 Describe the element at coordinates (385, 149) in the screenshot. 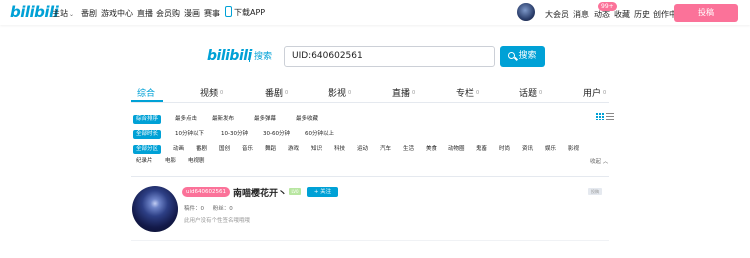

I see `filter-zone: 汽车` at that location.